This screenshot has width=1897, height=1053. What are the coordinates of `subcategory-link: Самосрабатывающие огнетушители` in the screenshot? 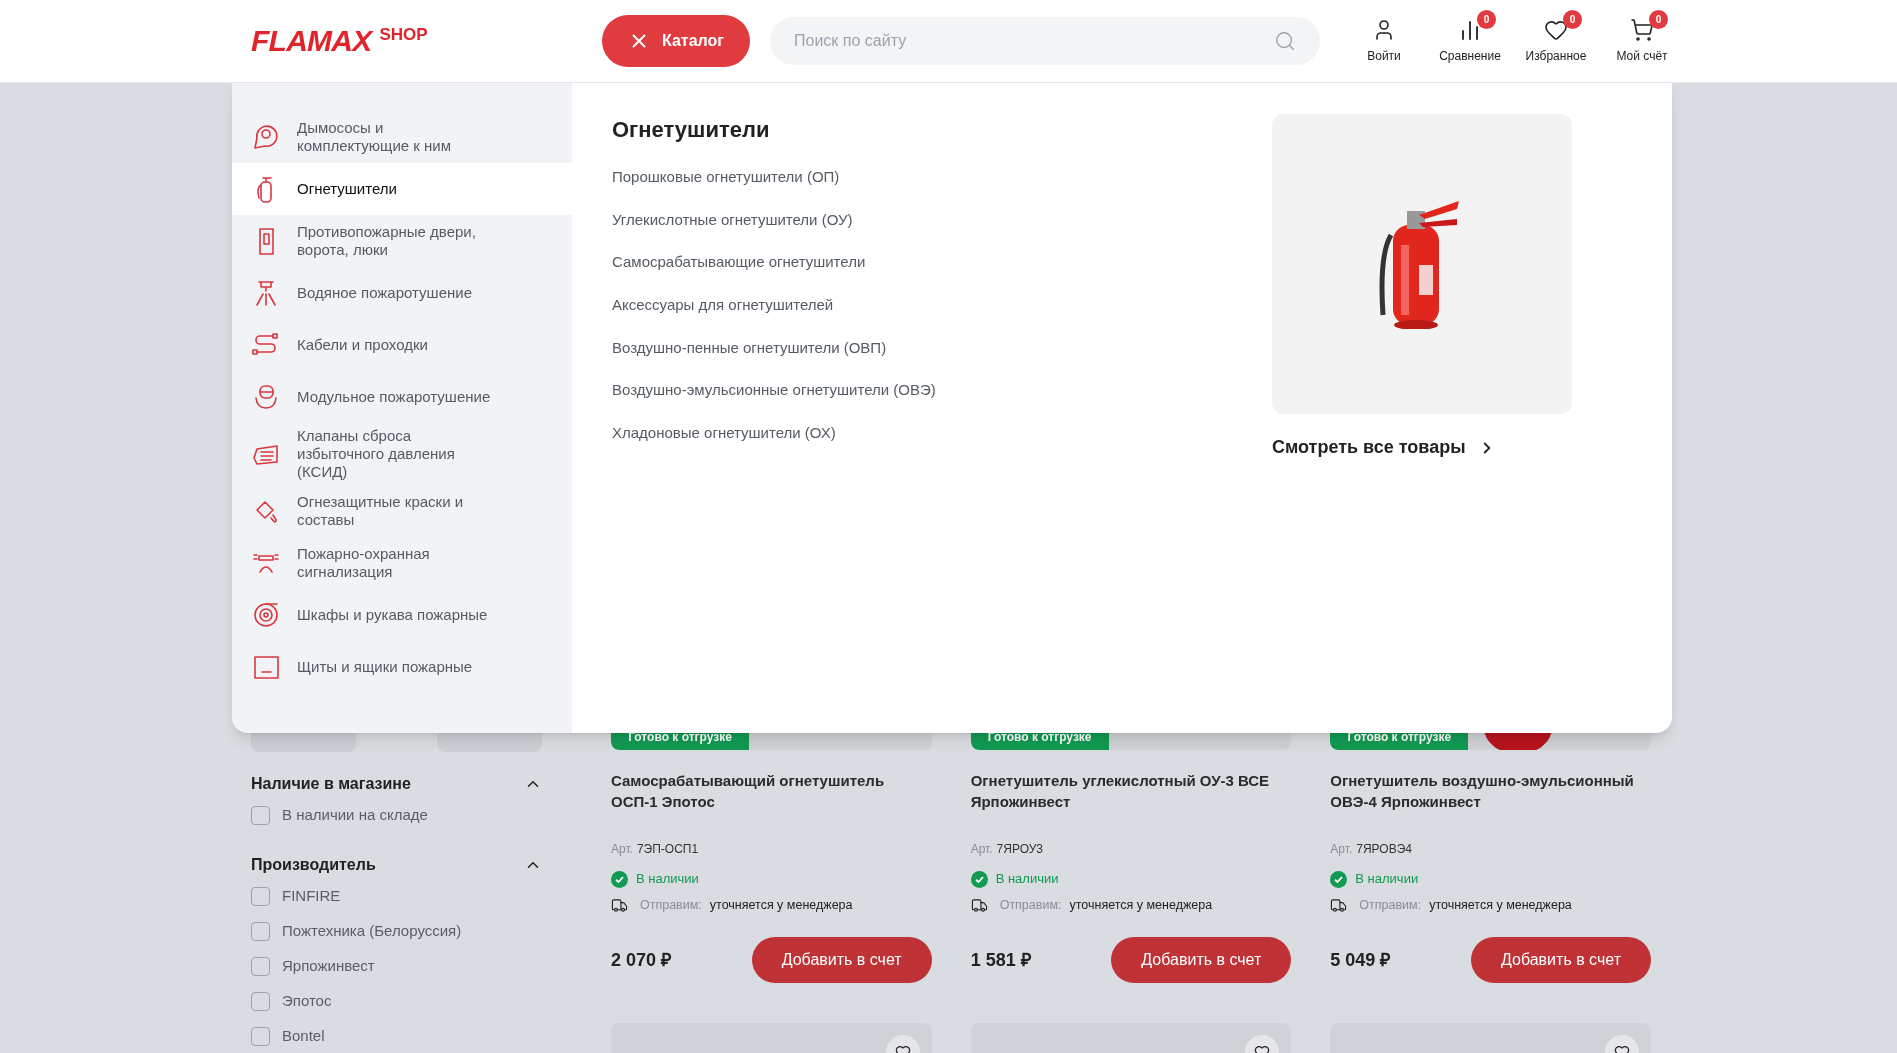 It's located at (739, 273).